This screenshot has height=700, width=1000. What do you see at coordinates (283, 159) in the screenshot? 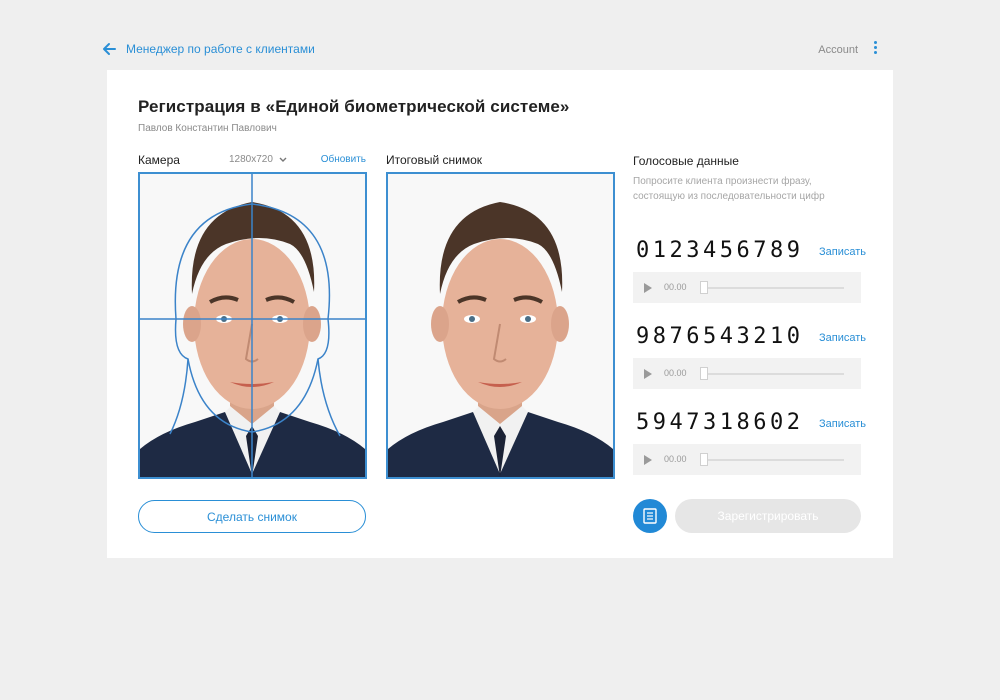
I see `chevron-down-icon` at bounding box center [283, 159].